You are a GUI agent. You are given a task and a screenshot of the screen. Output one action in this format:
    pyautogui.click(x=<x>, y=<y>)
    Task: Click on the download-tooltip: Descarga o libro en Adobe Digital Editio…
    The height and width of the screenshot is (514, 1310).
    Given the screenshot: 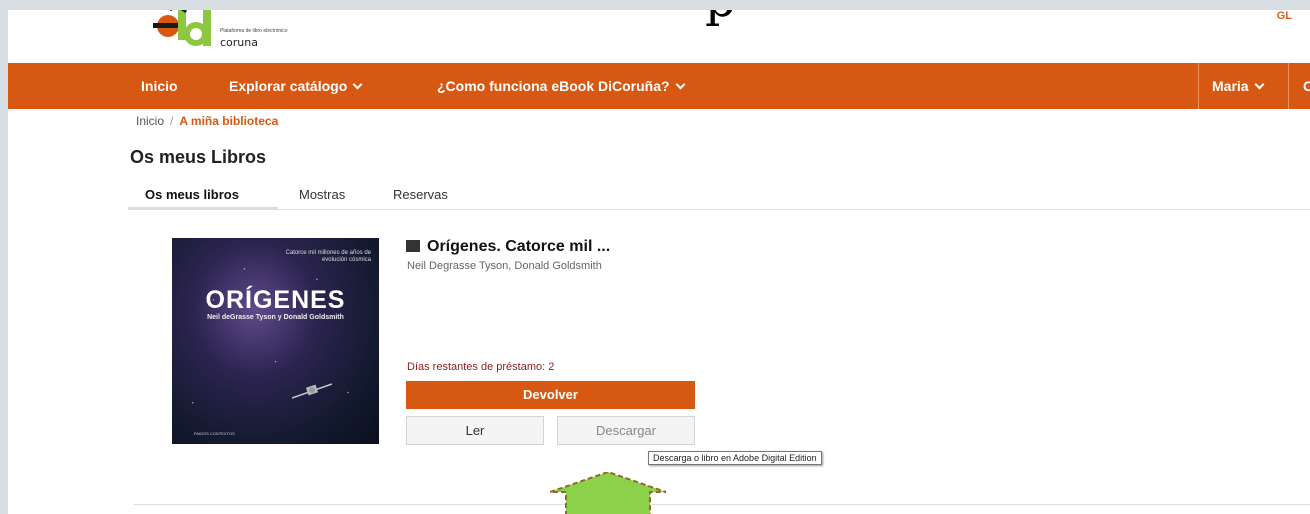 What is the action you would take?
    pyautogui.click(x=735, y=458)
    